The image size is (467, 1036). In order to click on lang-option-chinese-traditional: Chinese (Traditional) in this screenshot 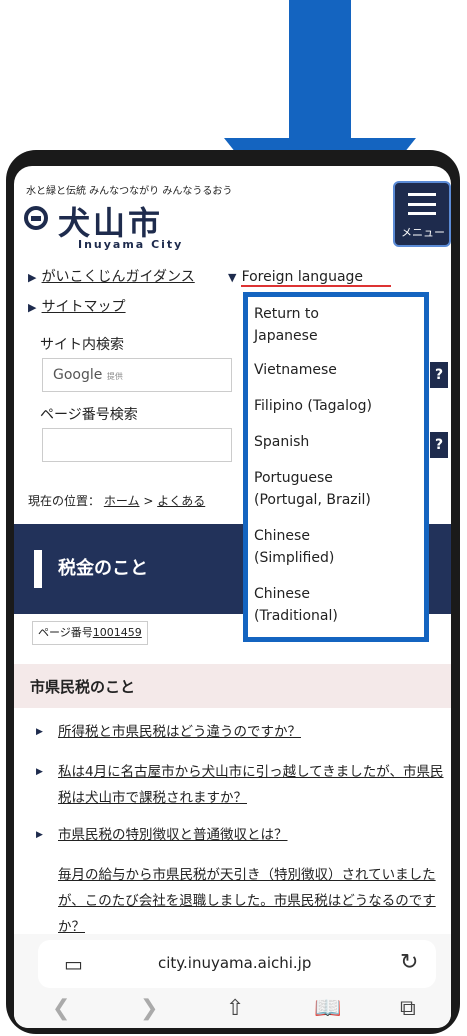, I will do `click(296, 605)`.